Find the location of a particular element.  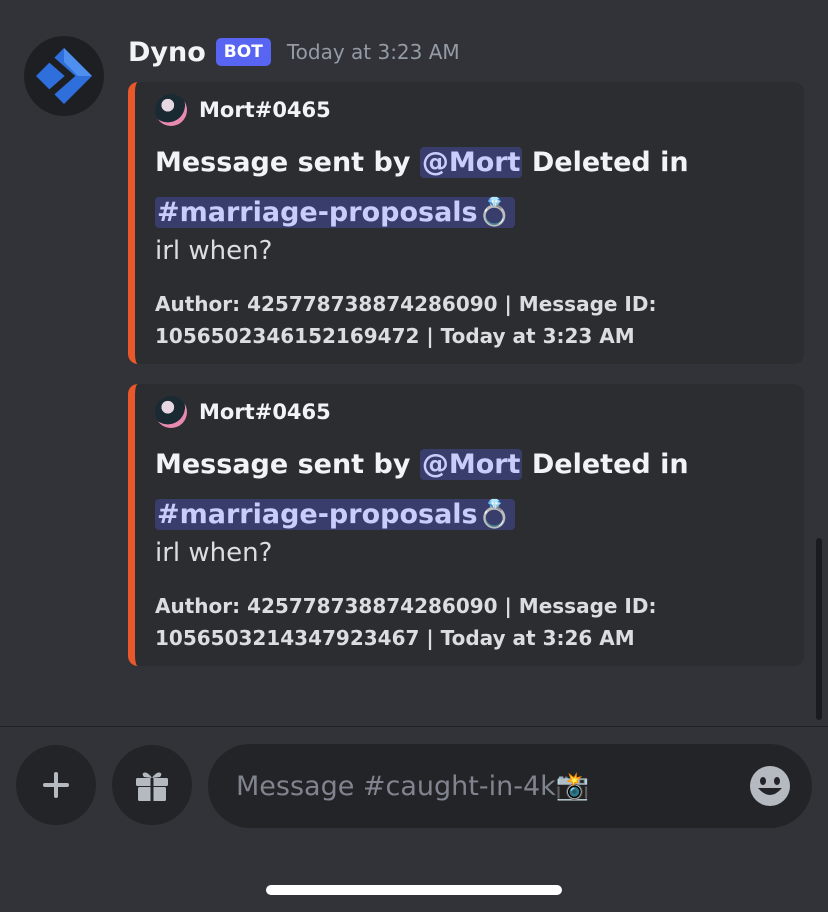

message-input: Message #caught-in-4k📸 is located at coordinates (510, 786).